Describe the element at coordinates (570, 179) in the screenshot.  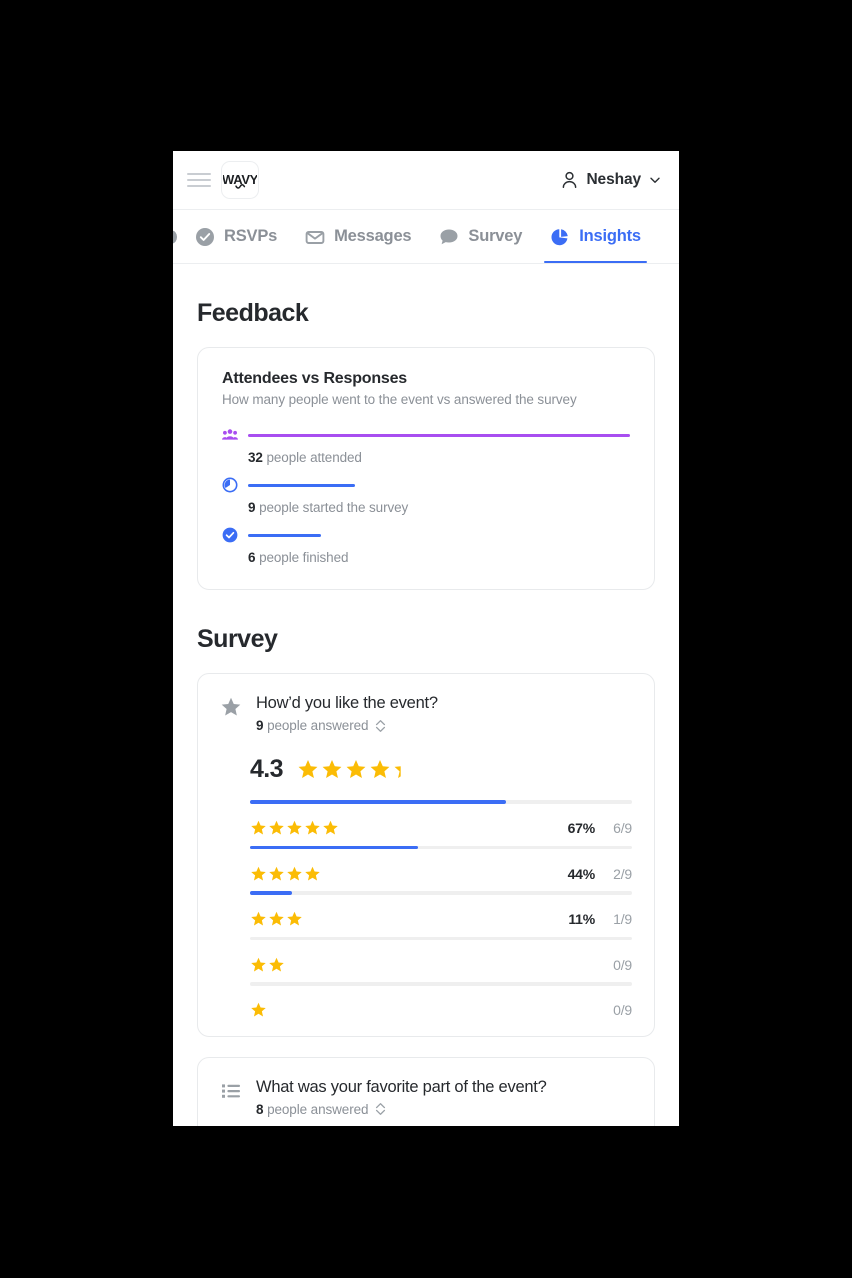
I see `person-icon` at that location.